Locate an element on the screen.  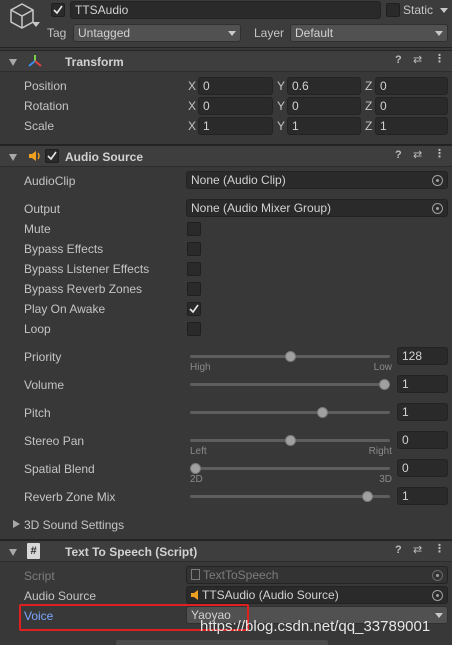
loop-checkbox is located at coordinates (194, 329).